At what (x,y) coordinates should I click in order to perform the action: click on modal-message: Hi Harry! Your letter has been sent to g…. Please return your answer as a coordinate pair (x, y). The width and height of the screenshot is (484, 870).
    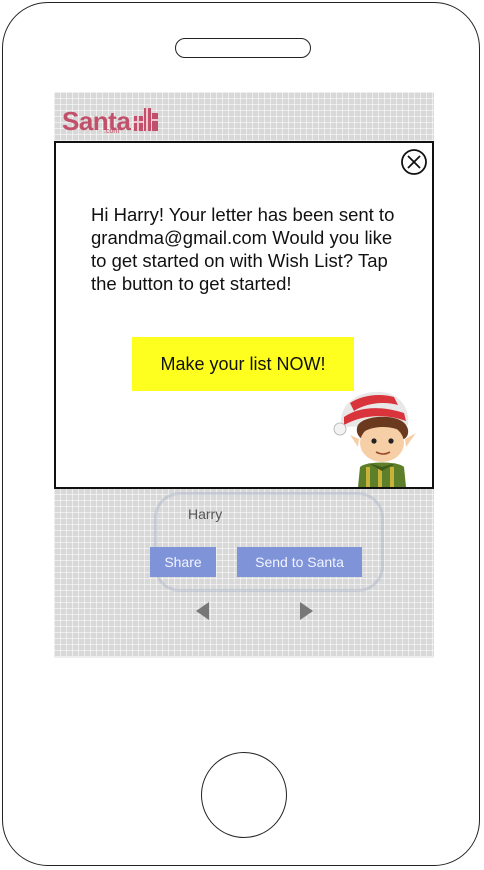
    Looking at the image, I should click on (243, 249).